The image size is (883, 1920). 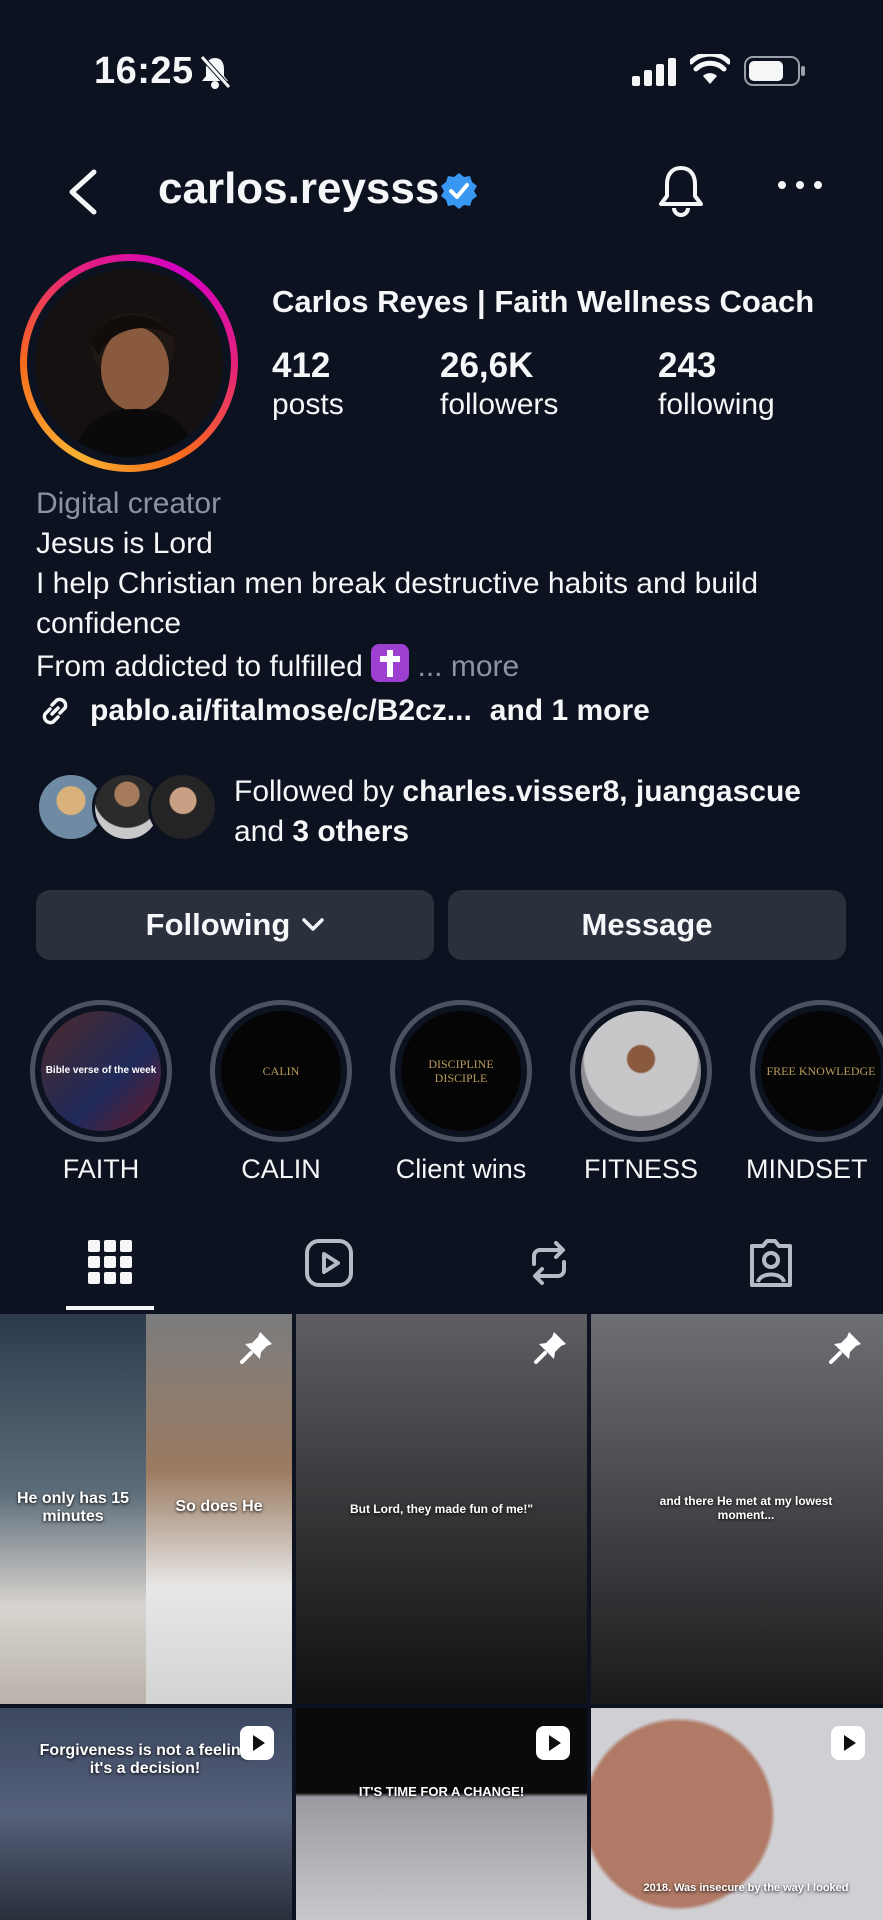 What do you see at coordinates (124, 543) in the screenshot?
I see `bio-line: Jesus is Lord` at bounding box center [124, 543].